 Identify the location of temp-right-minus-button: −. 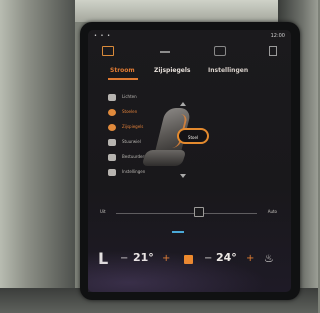
(208, 258).